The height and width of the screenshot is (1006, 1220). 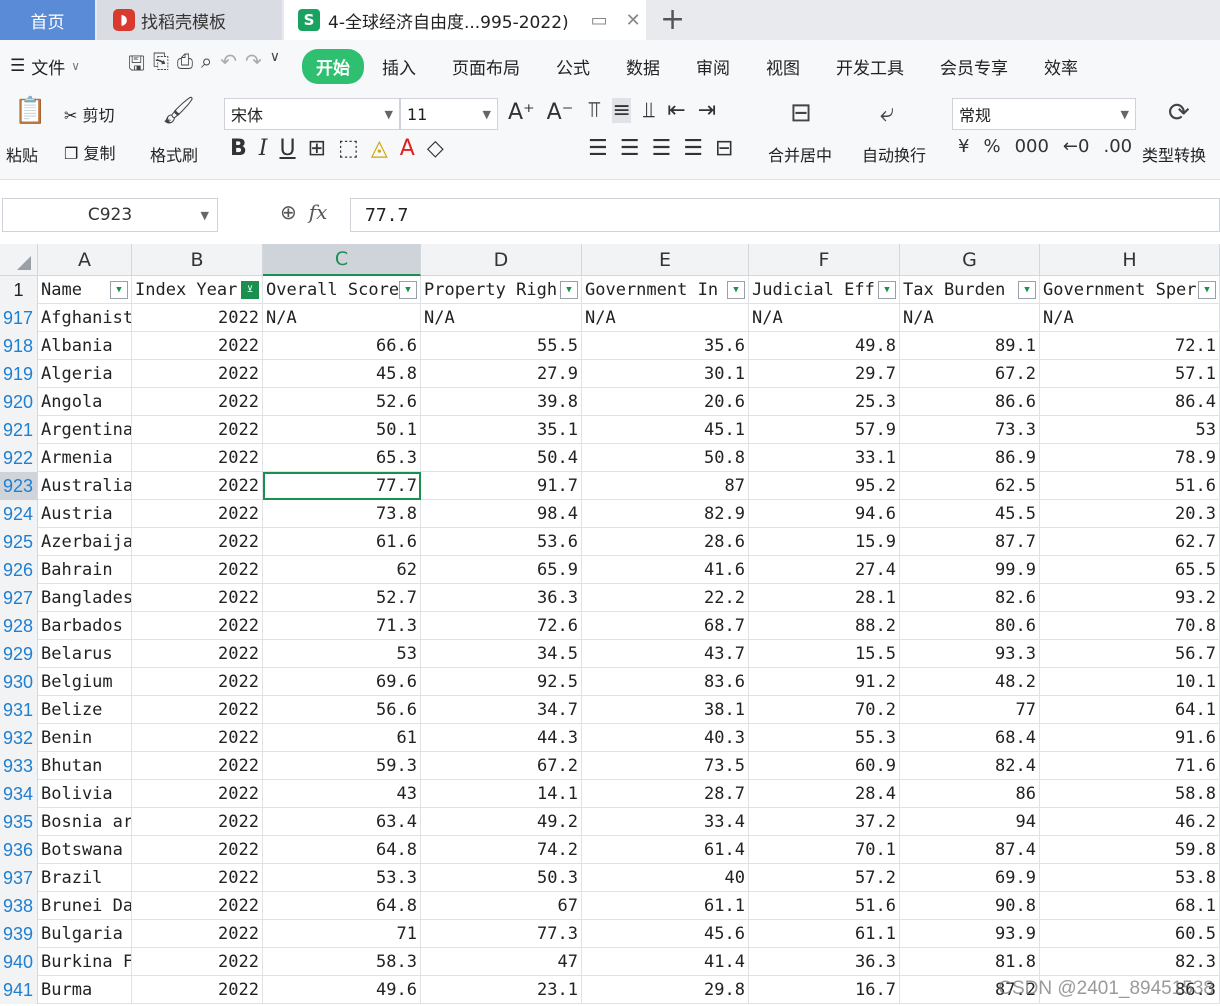 I want to click on tab-review: 审阅, so click(x=713, y=66).